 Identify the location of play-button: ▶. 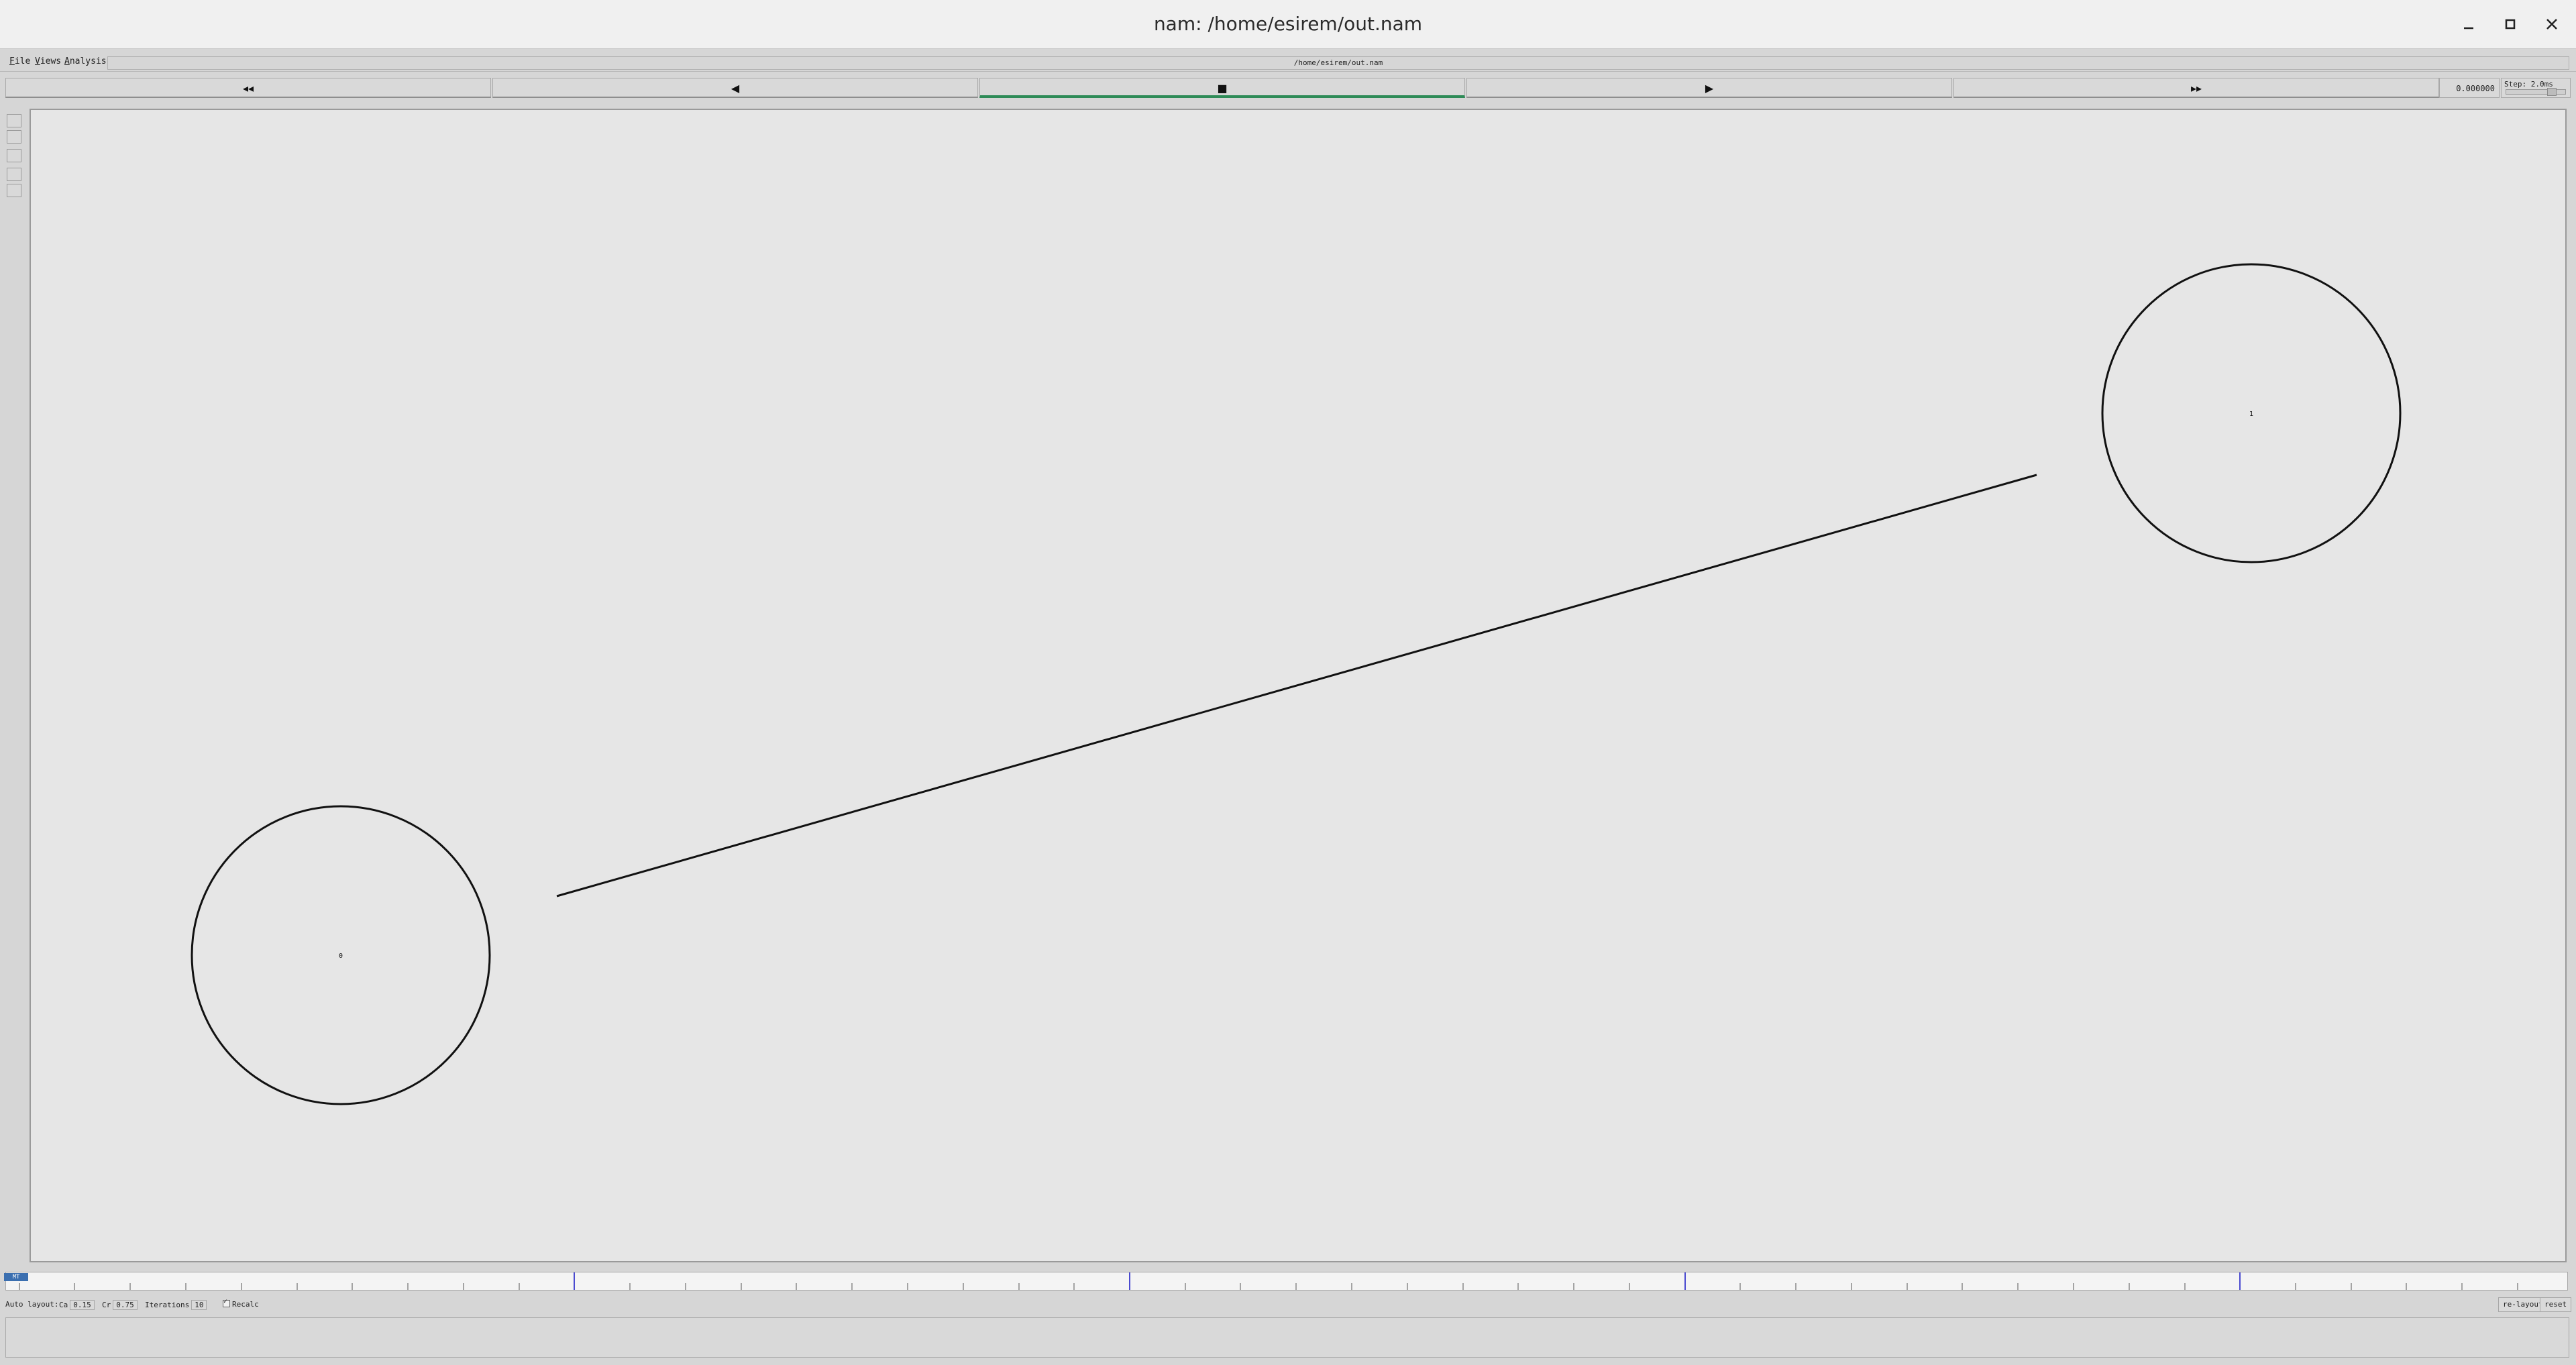
(1709, 88).